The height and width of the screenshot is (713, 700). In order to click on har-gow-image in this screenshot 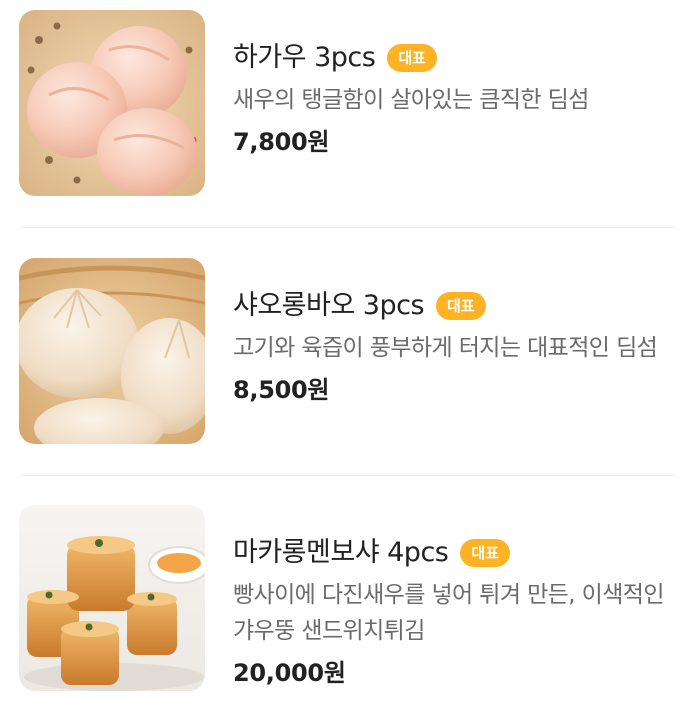, I will do `click(112, 103)`.